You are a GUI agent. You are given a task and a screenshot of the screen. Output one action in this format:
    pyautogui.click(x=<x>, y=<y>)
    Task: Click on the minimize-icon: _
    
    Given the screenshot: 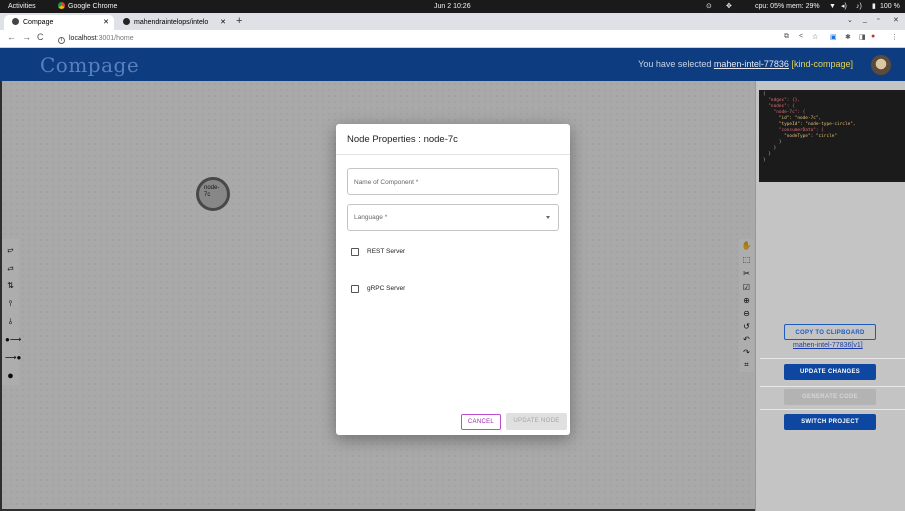 What is the action you would take?
    pyautogui.click(x=865, y=19)
    